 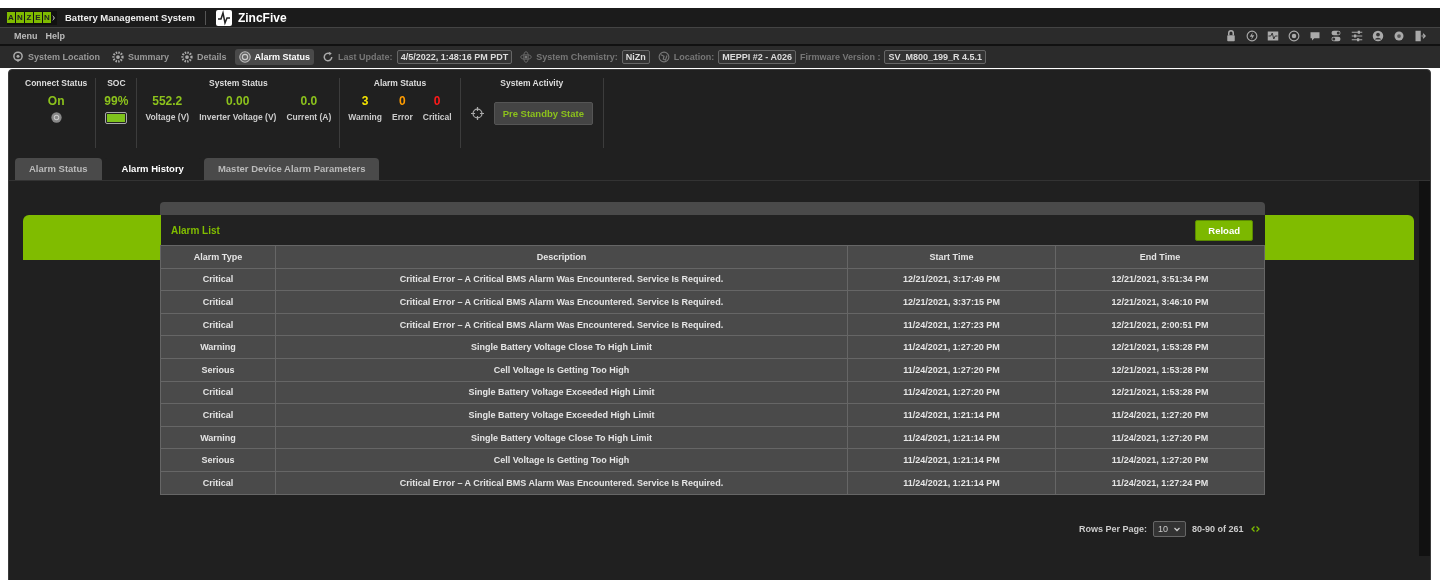 What do you see at coordinates (218, 370) in the screenshot?
I see `table-cell: Serious` at bounding box center [218, 370].